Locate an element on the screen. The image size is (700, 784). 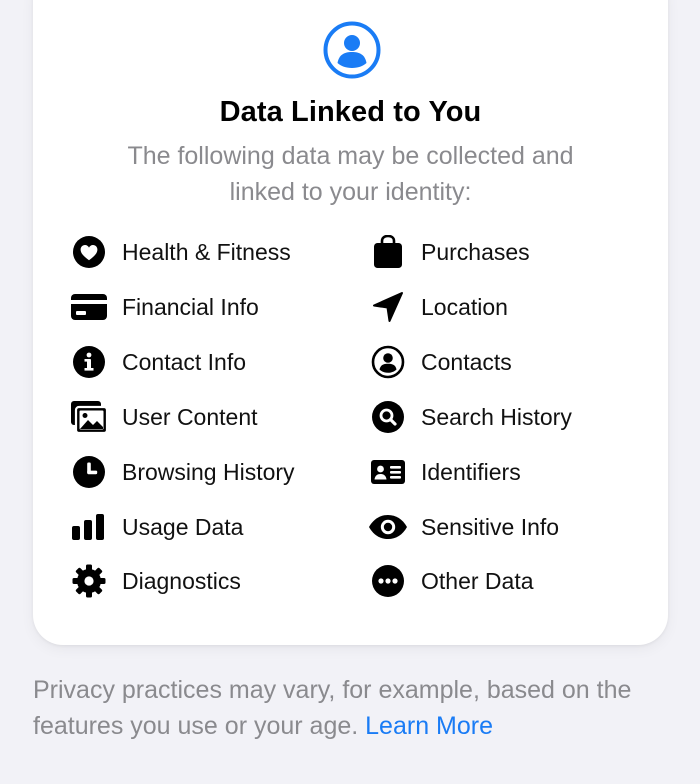
category-health-fitness: Health & Fitness is located at coordinates (180, 252).